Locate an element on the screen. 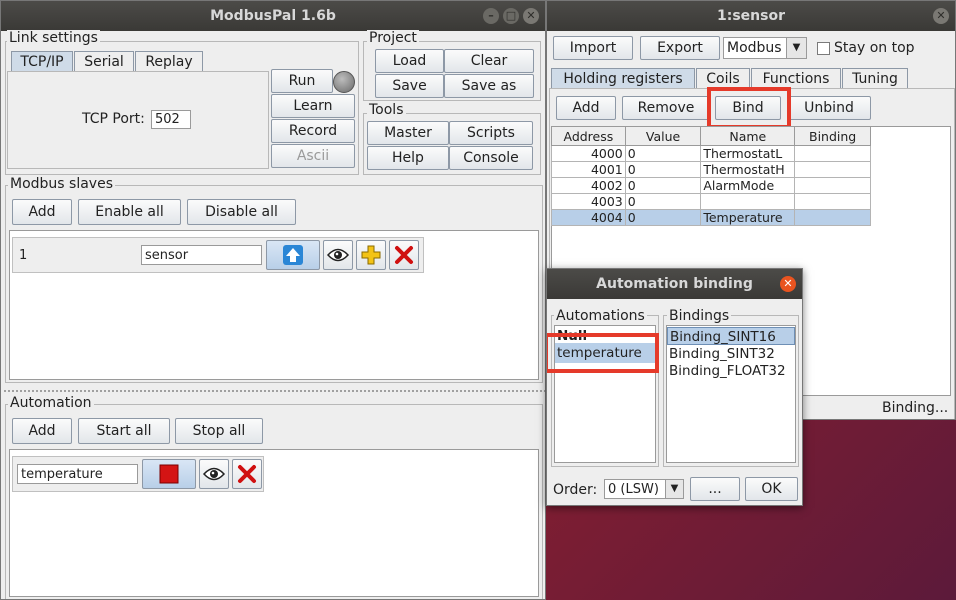 This screenshot has width=956, height=600. protocol-select: Modbus ▼ is located at coordinates (765, 48).